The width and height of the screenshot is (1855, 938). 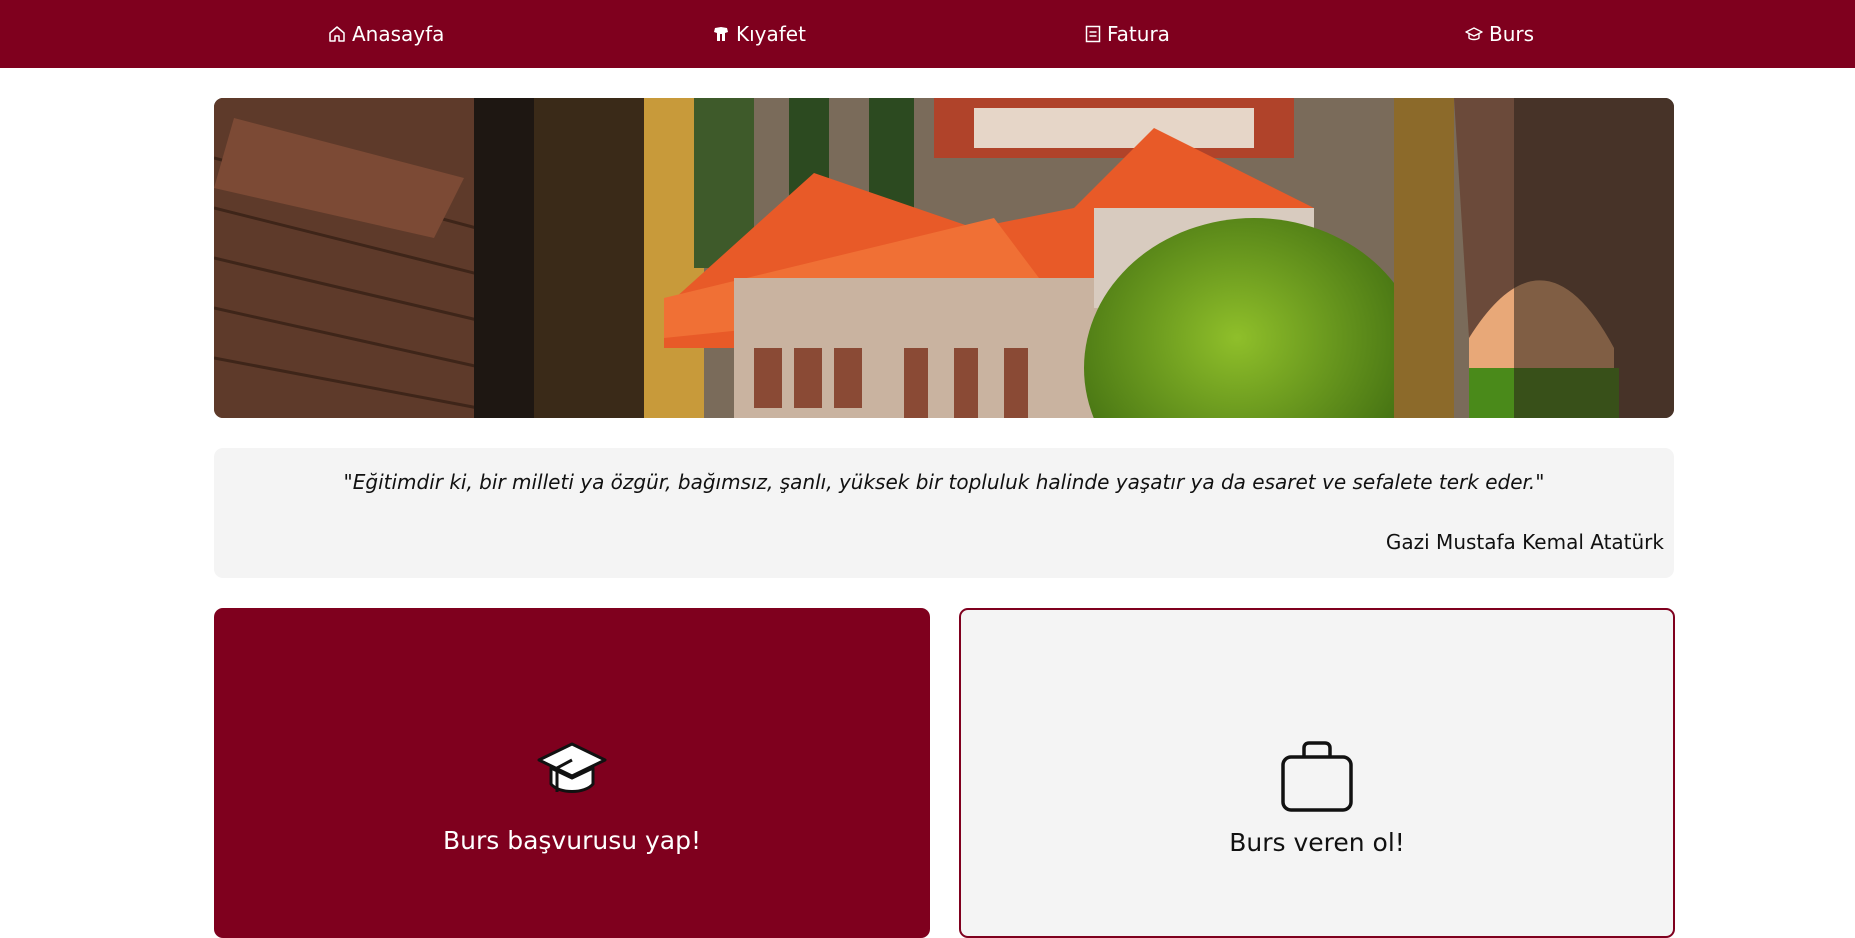 I want to click on nav-item-fatura: Fatura, so click(x=1127, y=34).